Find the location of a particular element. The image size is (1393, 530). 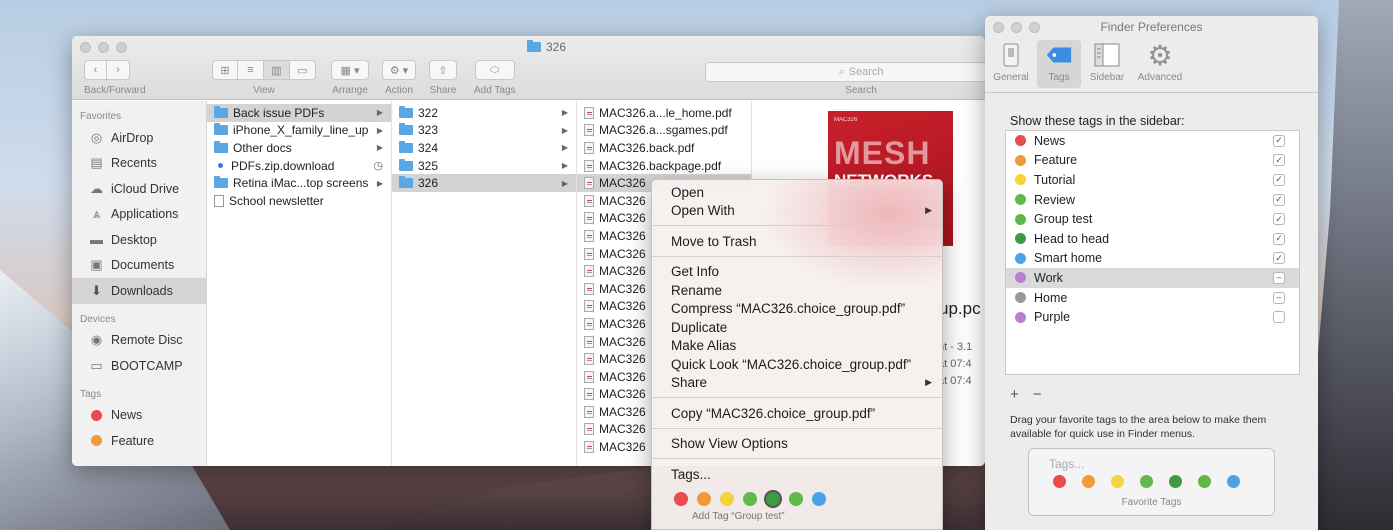

file-name: MAC326 is located at coordinates (622, 306).